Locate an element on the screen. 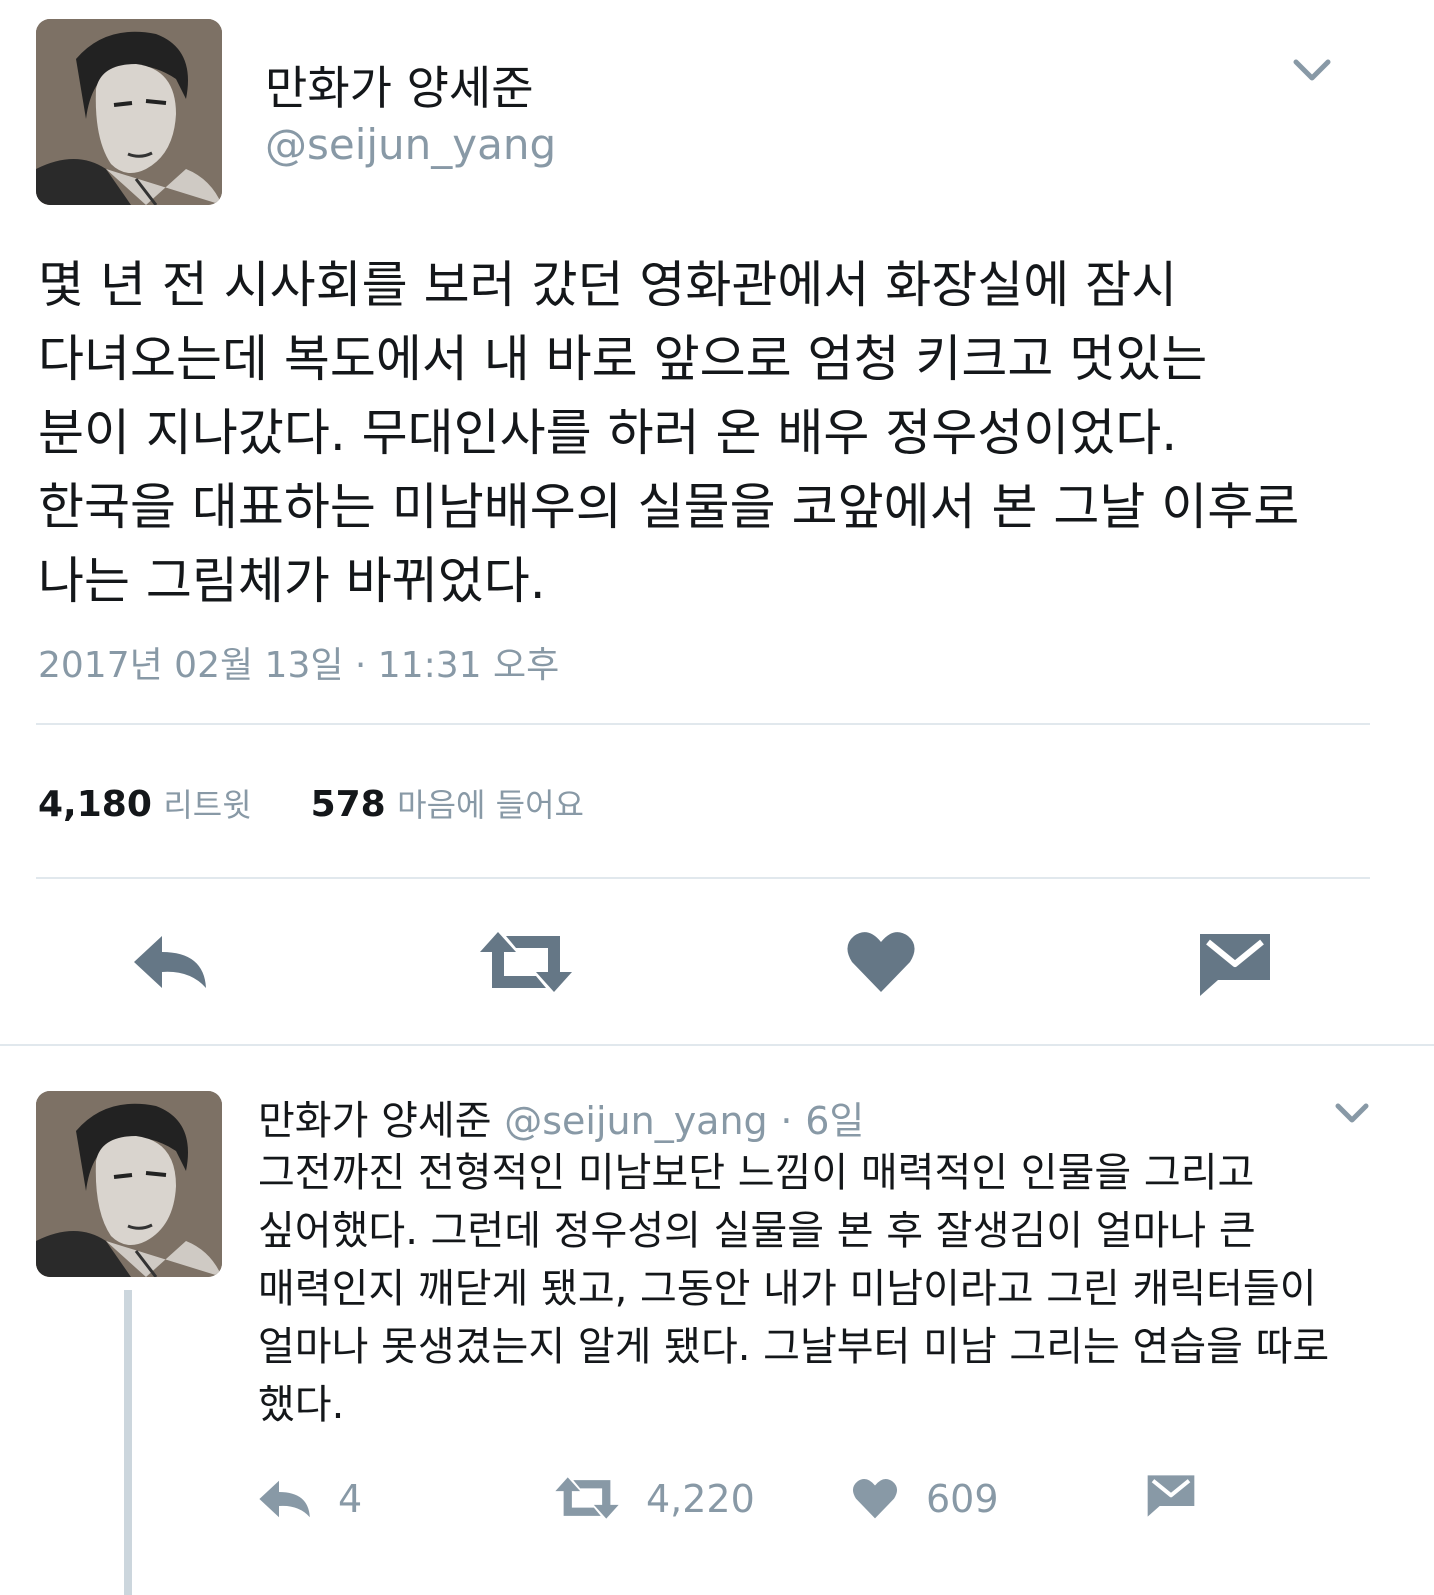  retweet-count: 4,220 is located at coordinates (700, 1499).